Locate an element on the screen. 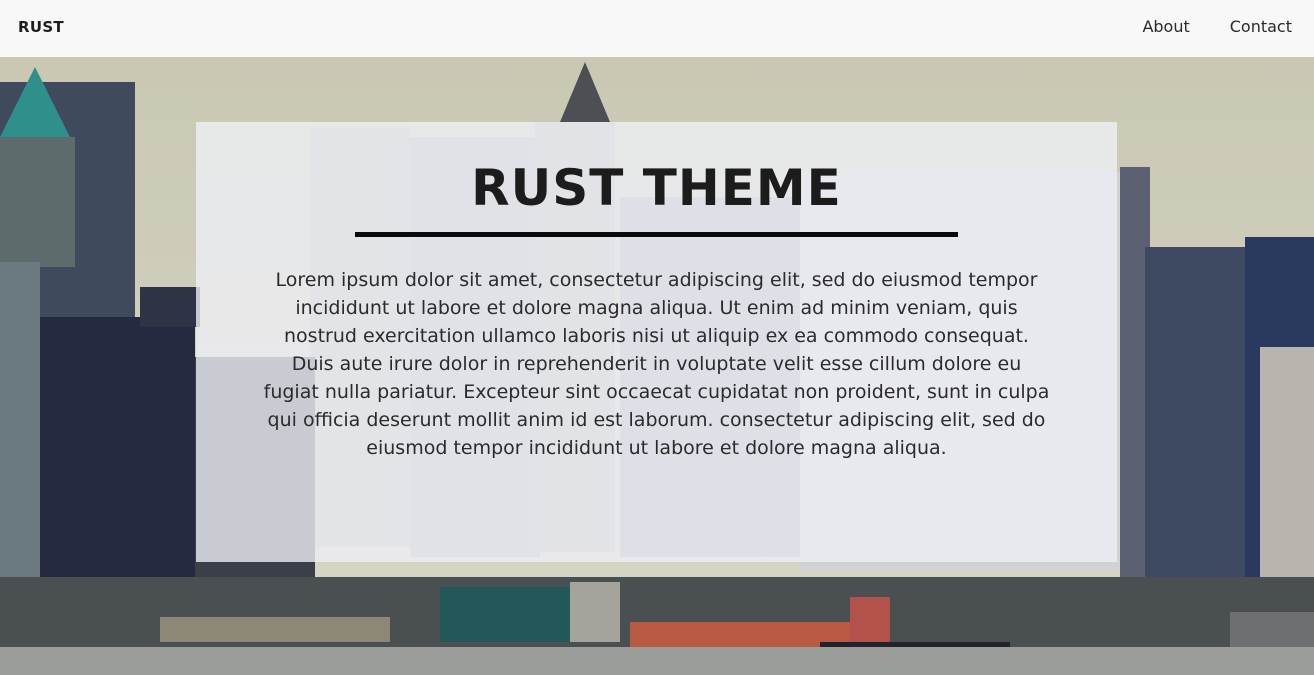  top-navbar: RUST About Contact is located at coordinates (657, 28).